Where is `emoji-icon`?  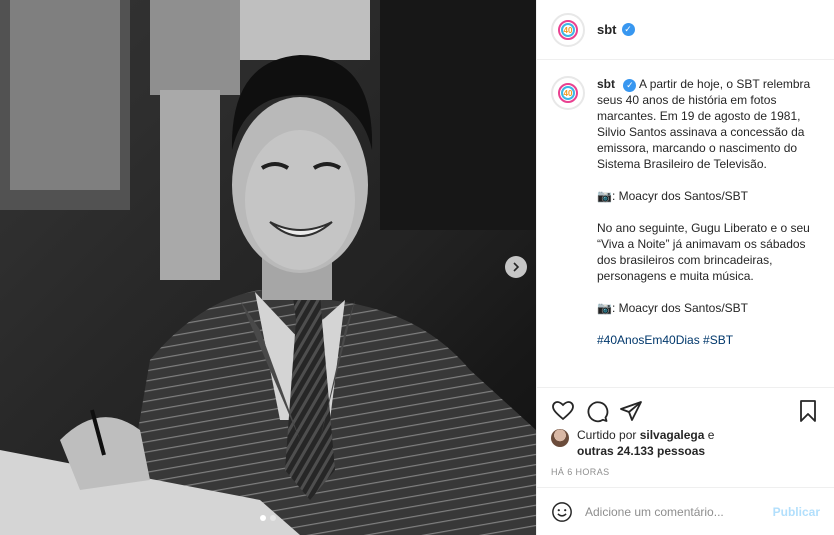
emoji-icon is located at coordinates (562, 512).